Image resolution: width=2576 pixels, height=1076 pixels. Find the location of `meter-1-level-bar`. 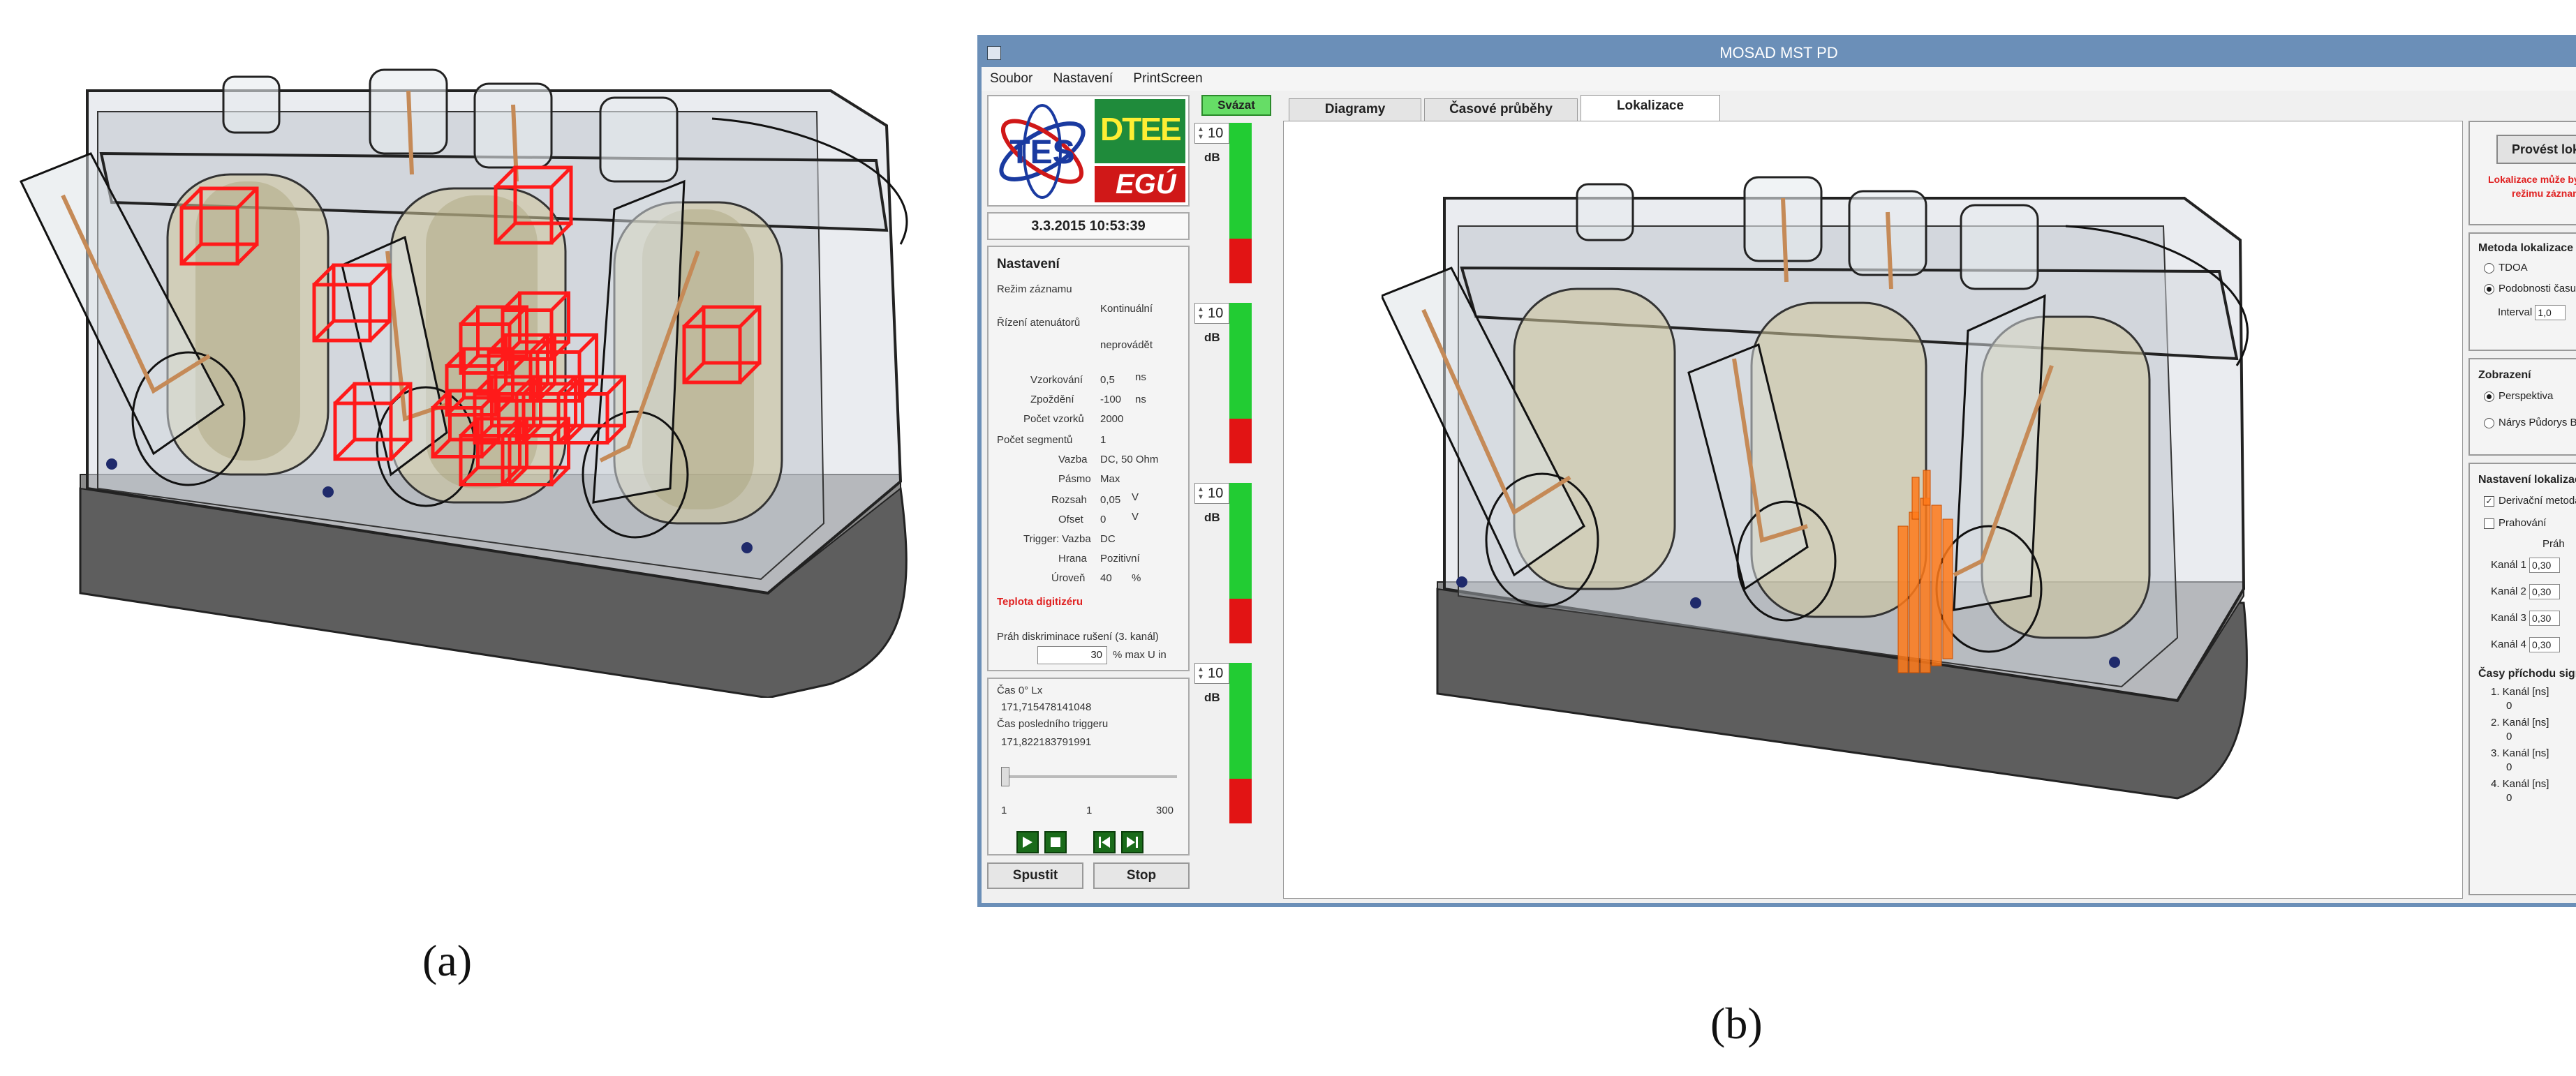

meter-1-level-bar is located at coordinates (1240, 181).